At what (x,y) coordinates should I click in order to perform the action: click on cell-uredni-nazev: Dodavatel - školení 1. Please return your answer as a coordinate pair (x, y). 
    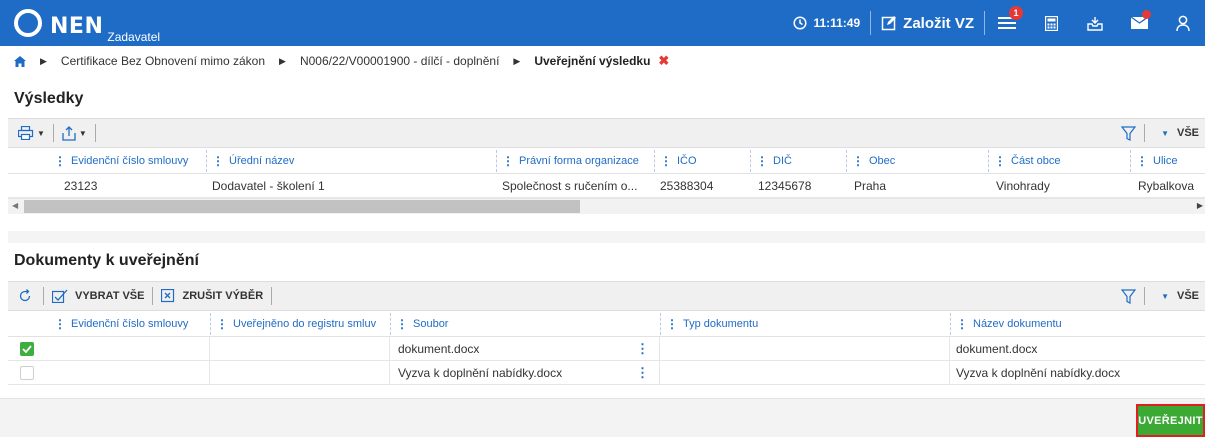
    Looking at the image, I should click on (268, 185).